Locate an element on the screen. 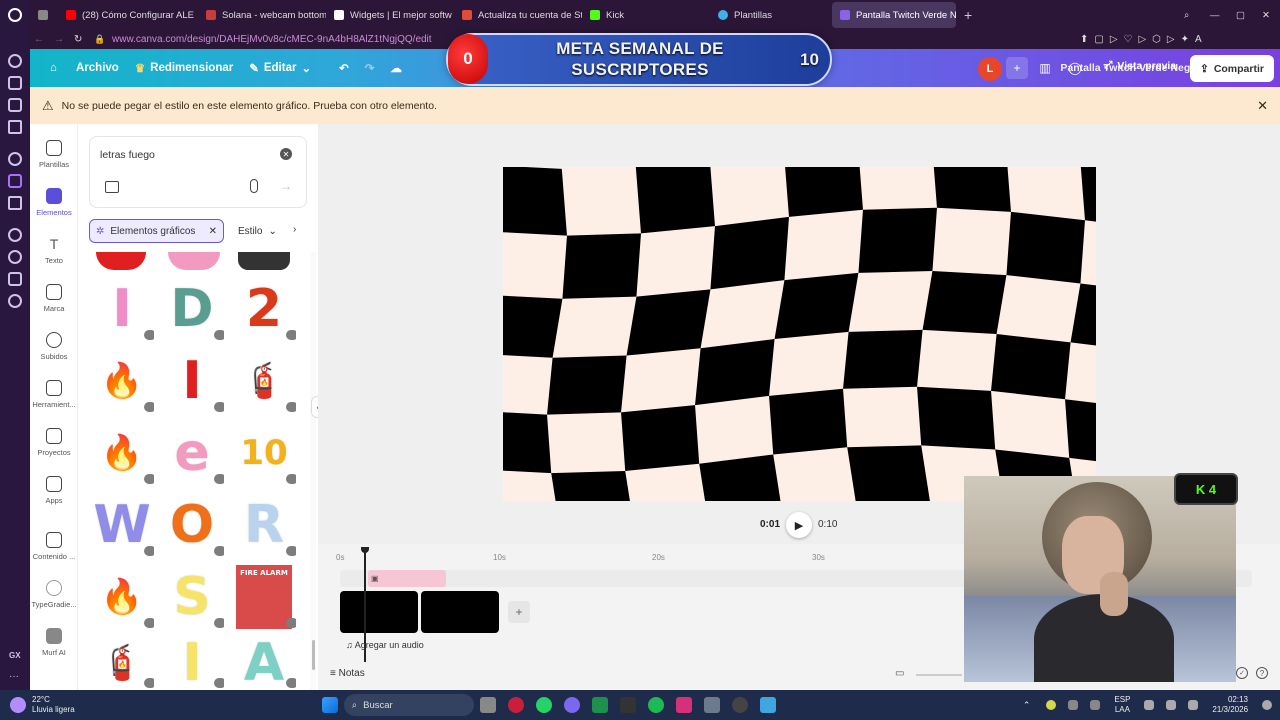 The width and height of the screenshot is (1280, 720). check-icon: ✓ is located at coordinates (1242, 673).